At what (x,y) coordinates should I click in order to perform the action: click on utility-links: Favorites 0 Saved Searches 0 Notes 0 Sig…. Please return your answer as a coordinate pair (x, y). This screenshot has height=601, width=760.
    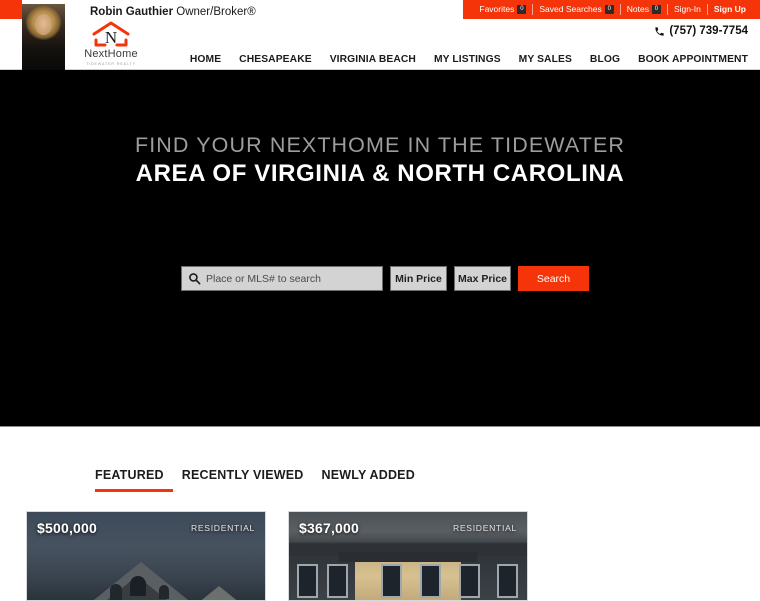
    Looking at the image, I should click on (611, 9).